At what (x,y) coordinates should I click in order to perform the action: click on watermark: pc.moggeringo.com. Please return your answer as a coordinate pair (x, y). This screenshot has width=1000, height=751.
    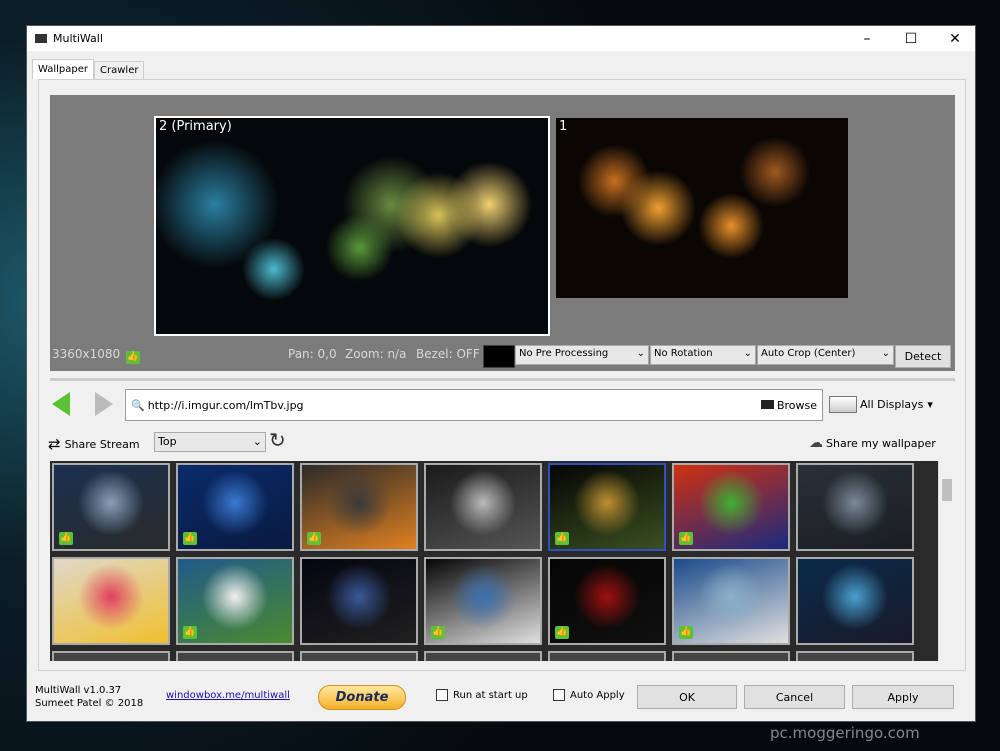
    Looking at the image, I should click on (845, 733).